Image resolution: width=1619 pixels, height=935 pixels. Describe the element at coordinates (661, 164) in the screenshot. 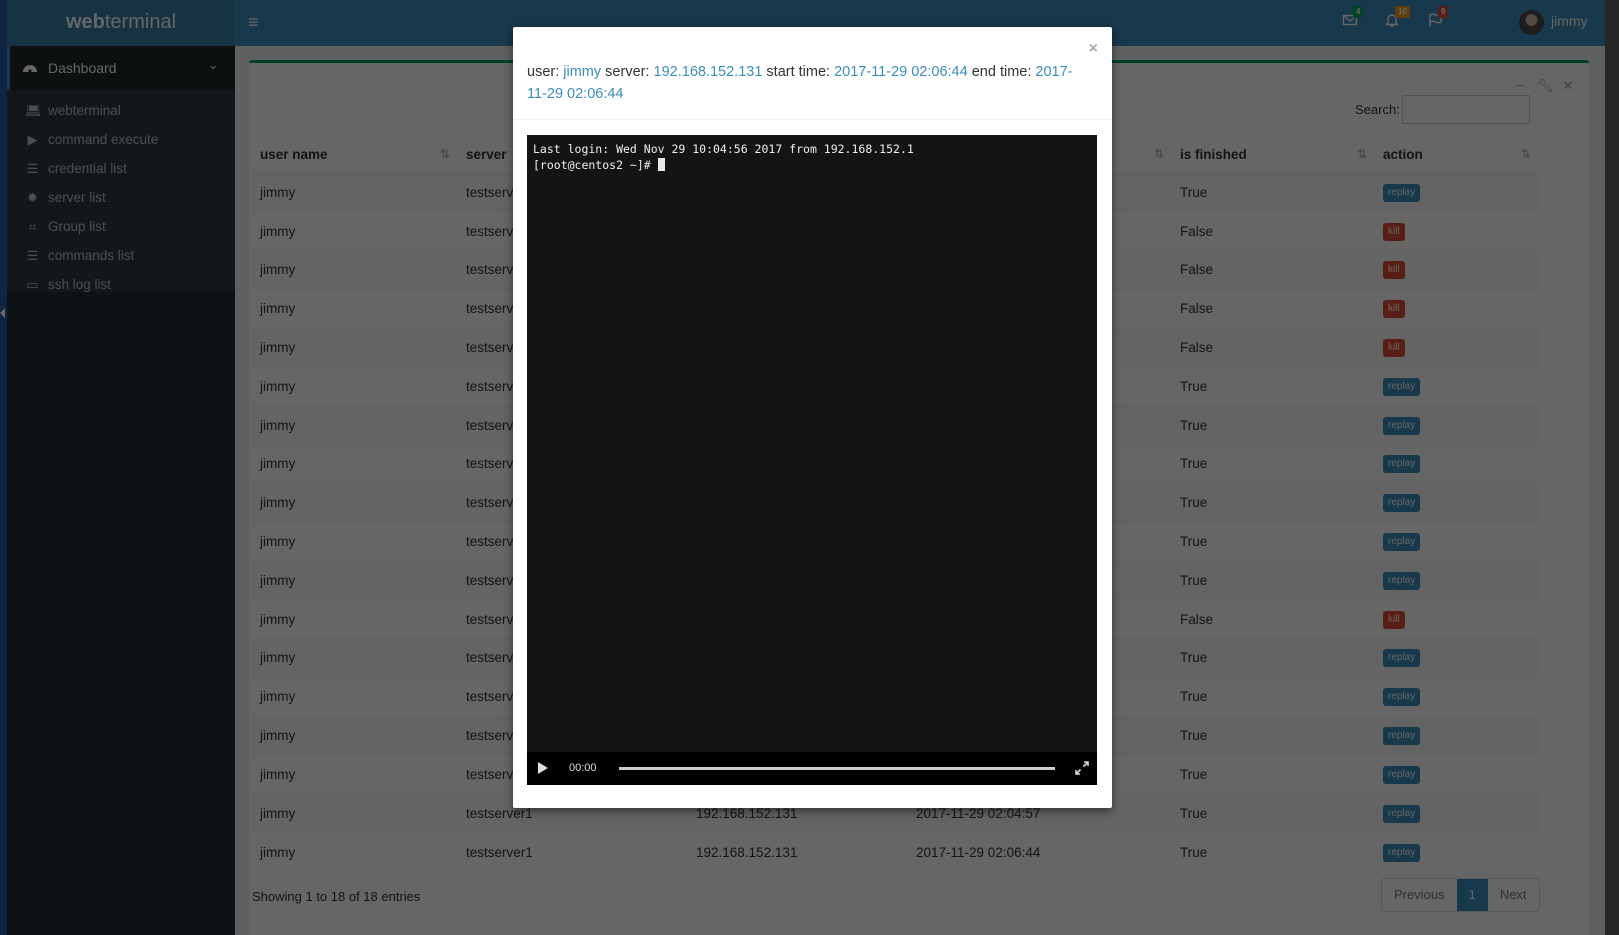

I see `terminal-cursor` at that location.